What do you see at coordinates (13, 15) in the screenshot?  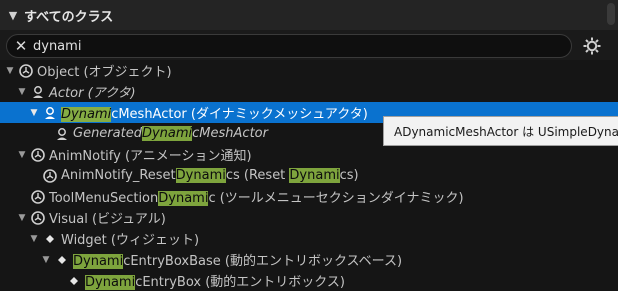 I see `chevron-down-icon: ▼` at bounding box center [13, 15].